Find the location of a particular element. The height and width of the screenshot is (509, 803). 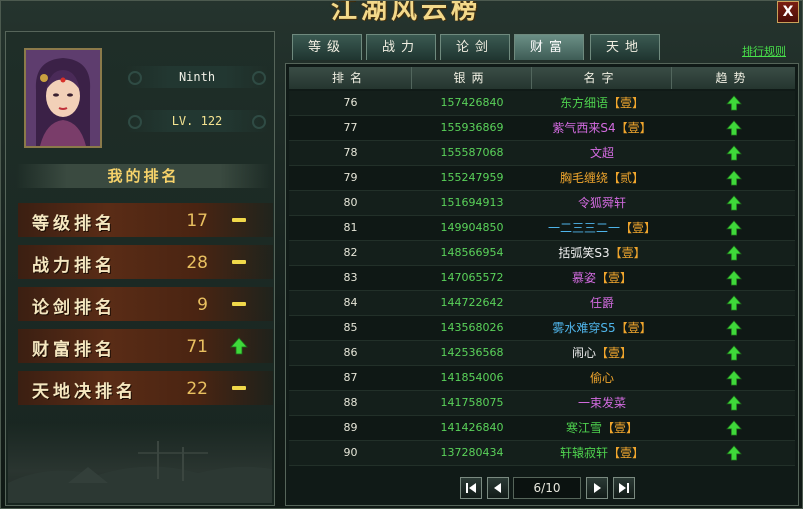

rank-cell: 85 is located at coordinates (350, 327).